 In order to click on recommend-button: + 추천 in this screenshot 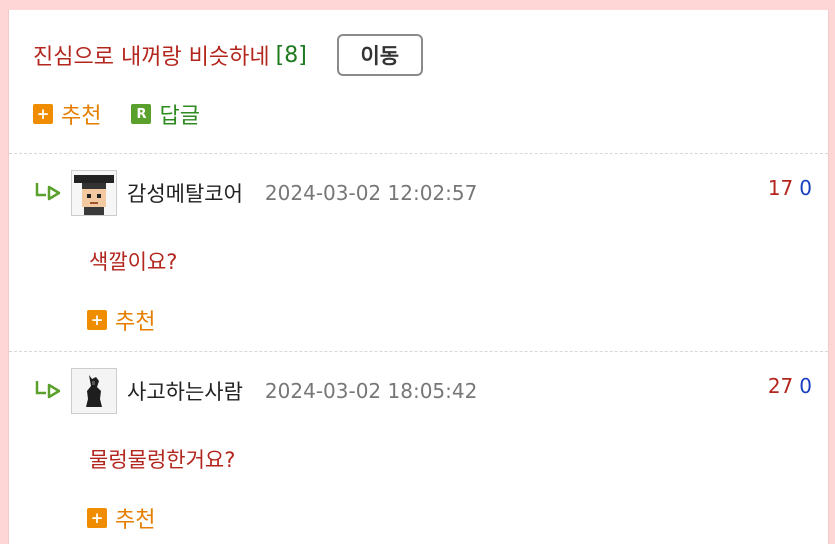, I will do `click(67, 114)`.